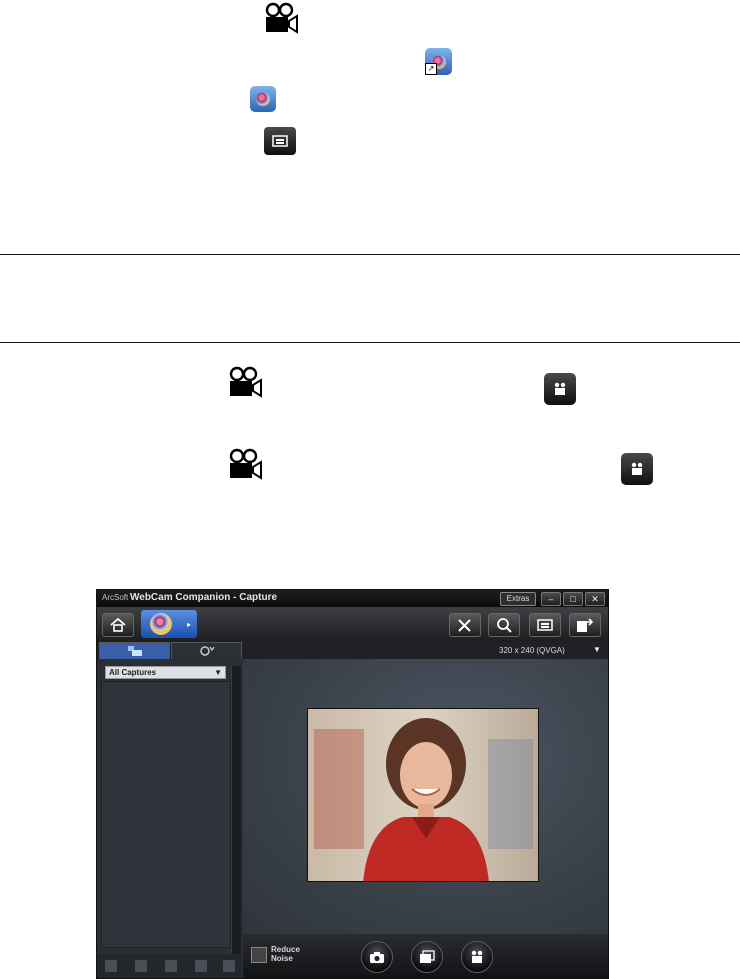  Describe the element at coordinates (133, 672) in the screenshot. I see `captures-filter-label: All Captures` at that location.